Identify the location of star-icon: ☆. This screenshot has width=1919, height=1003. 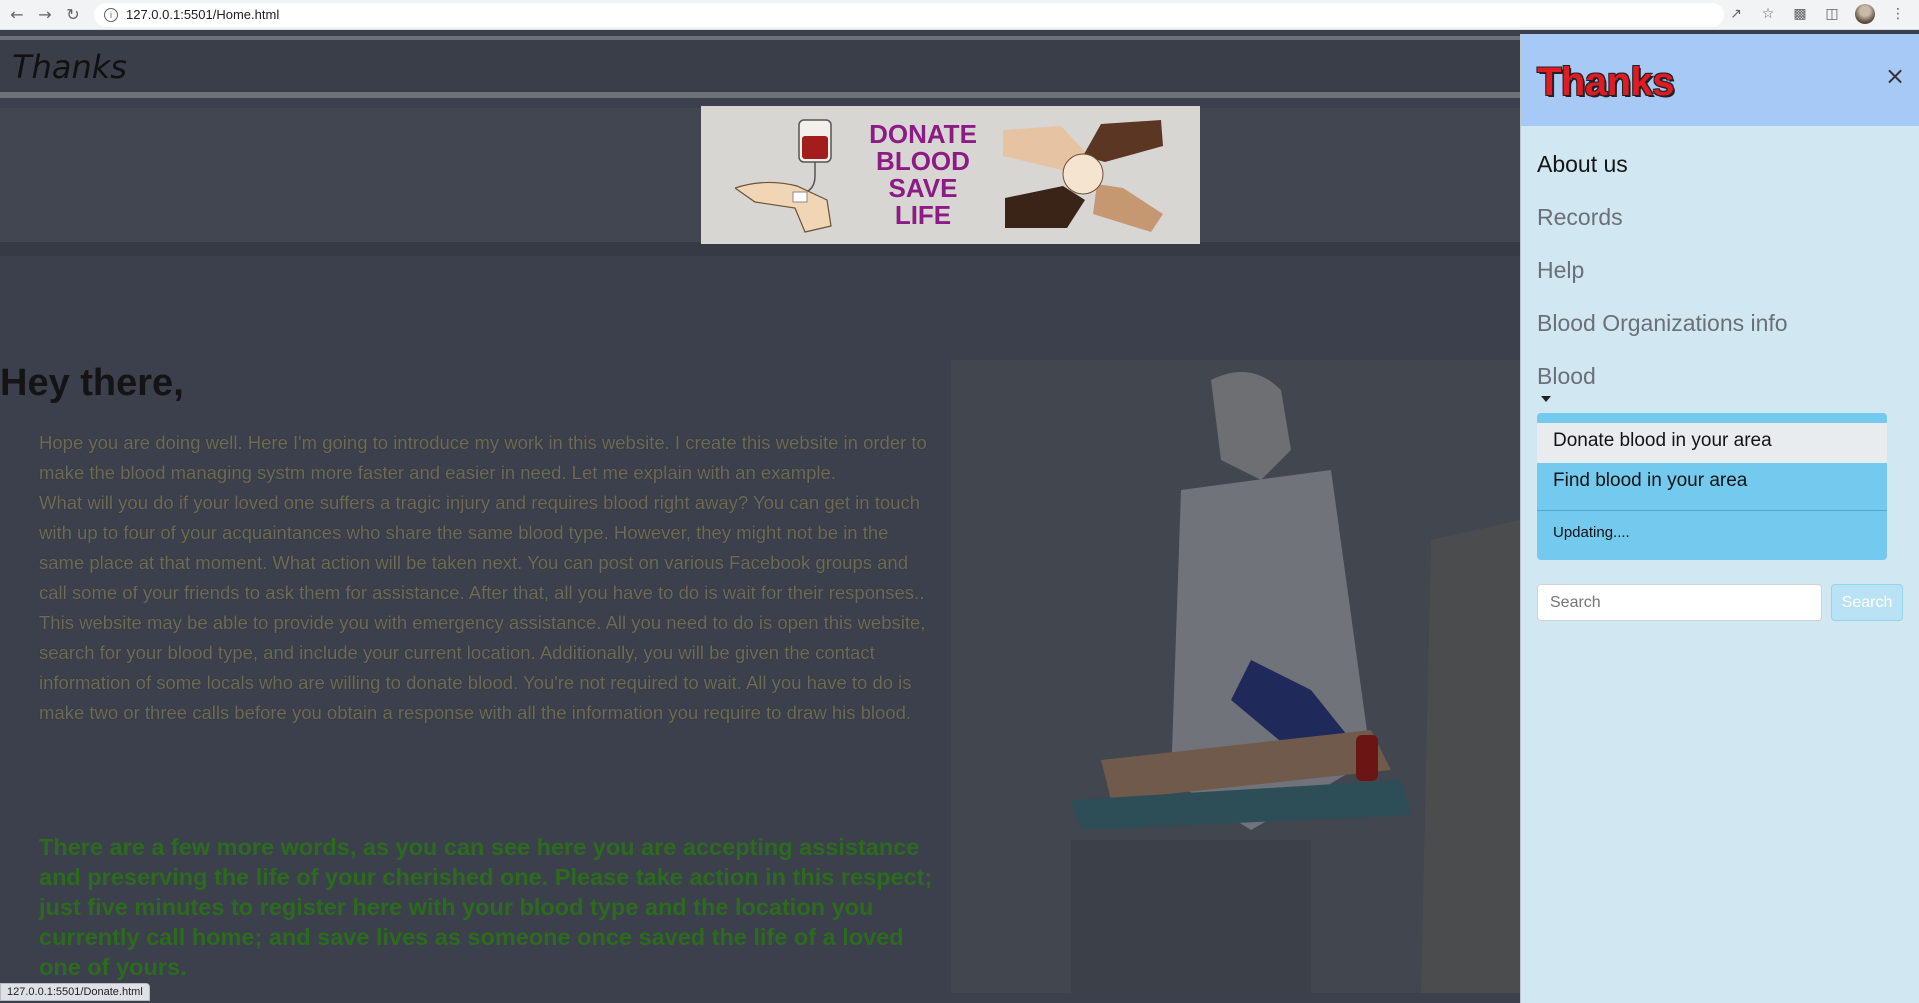
(1768, 14).